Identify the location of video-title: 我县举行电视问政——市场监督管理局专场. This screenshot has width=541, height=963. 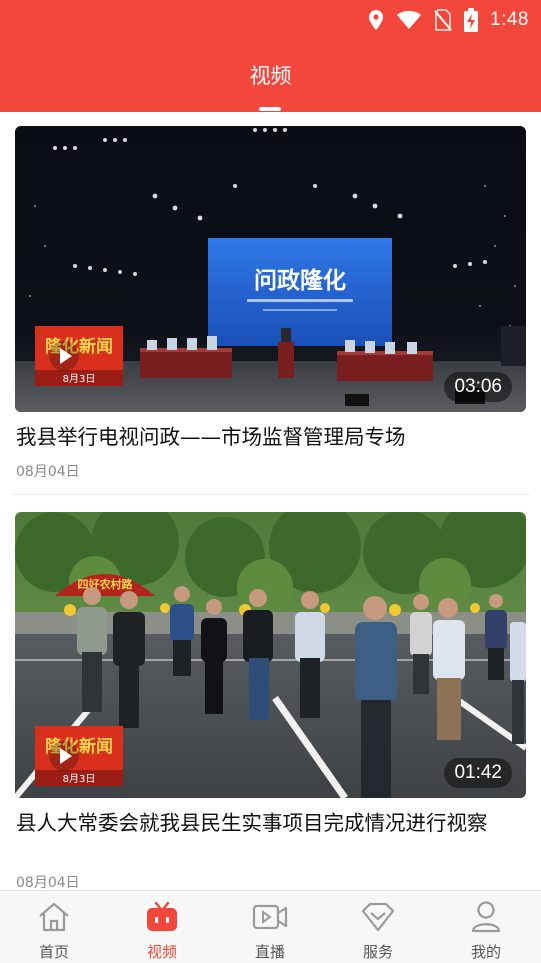
(270, 437).